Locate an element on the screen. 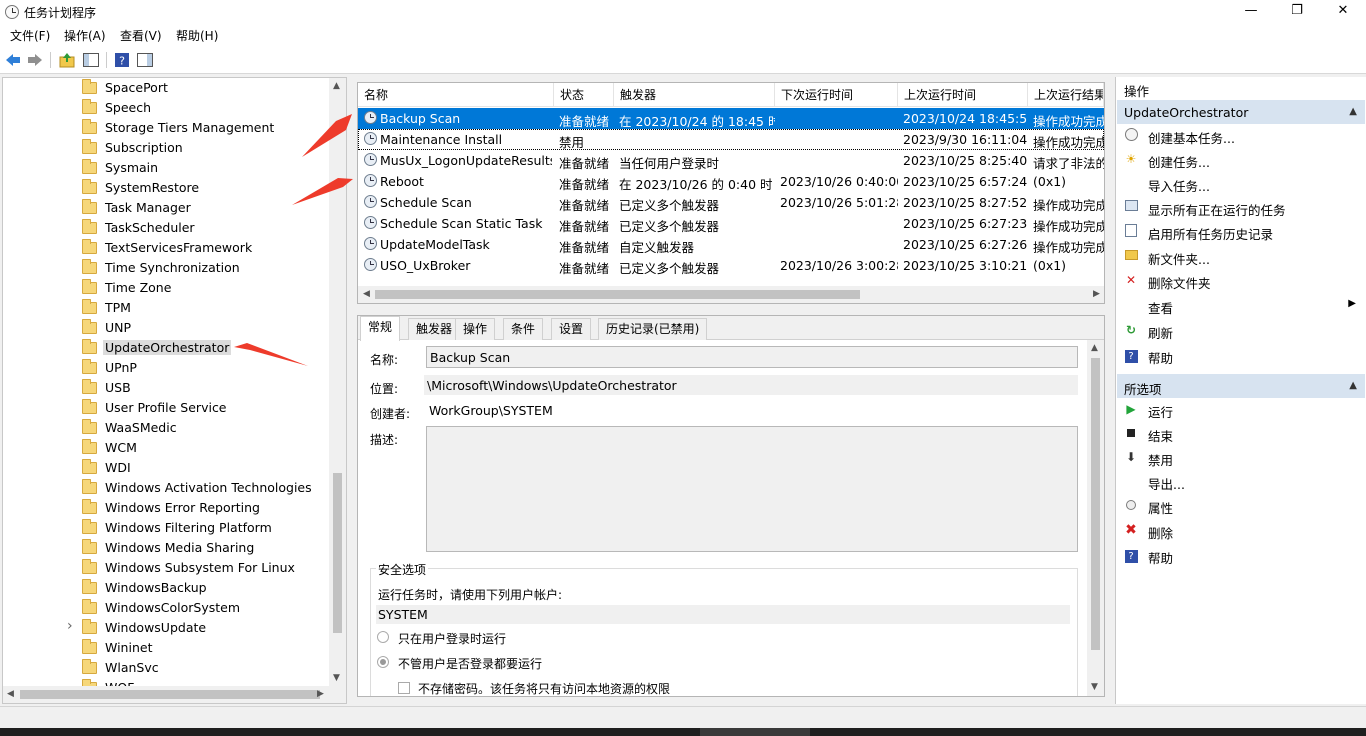  tree-item: Time Synchronization is located at coordinates (168, 268).